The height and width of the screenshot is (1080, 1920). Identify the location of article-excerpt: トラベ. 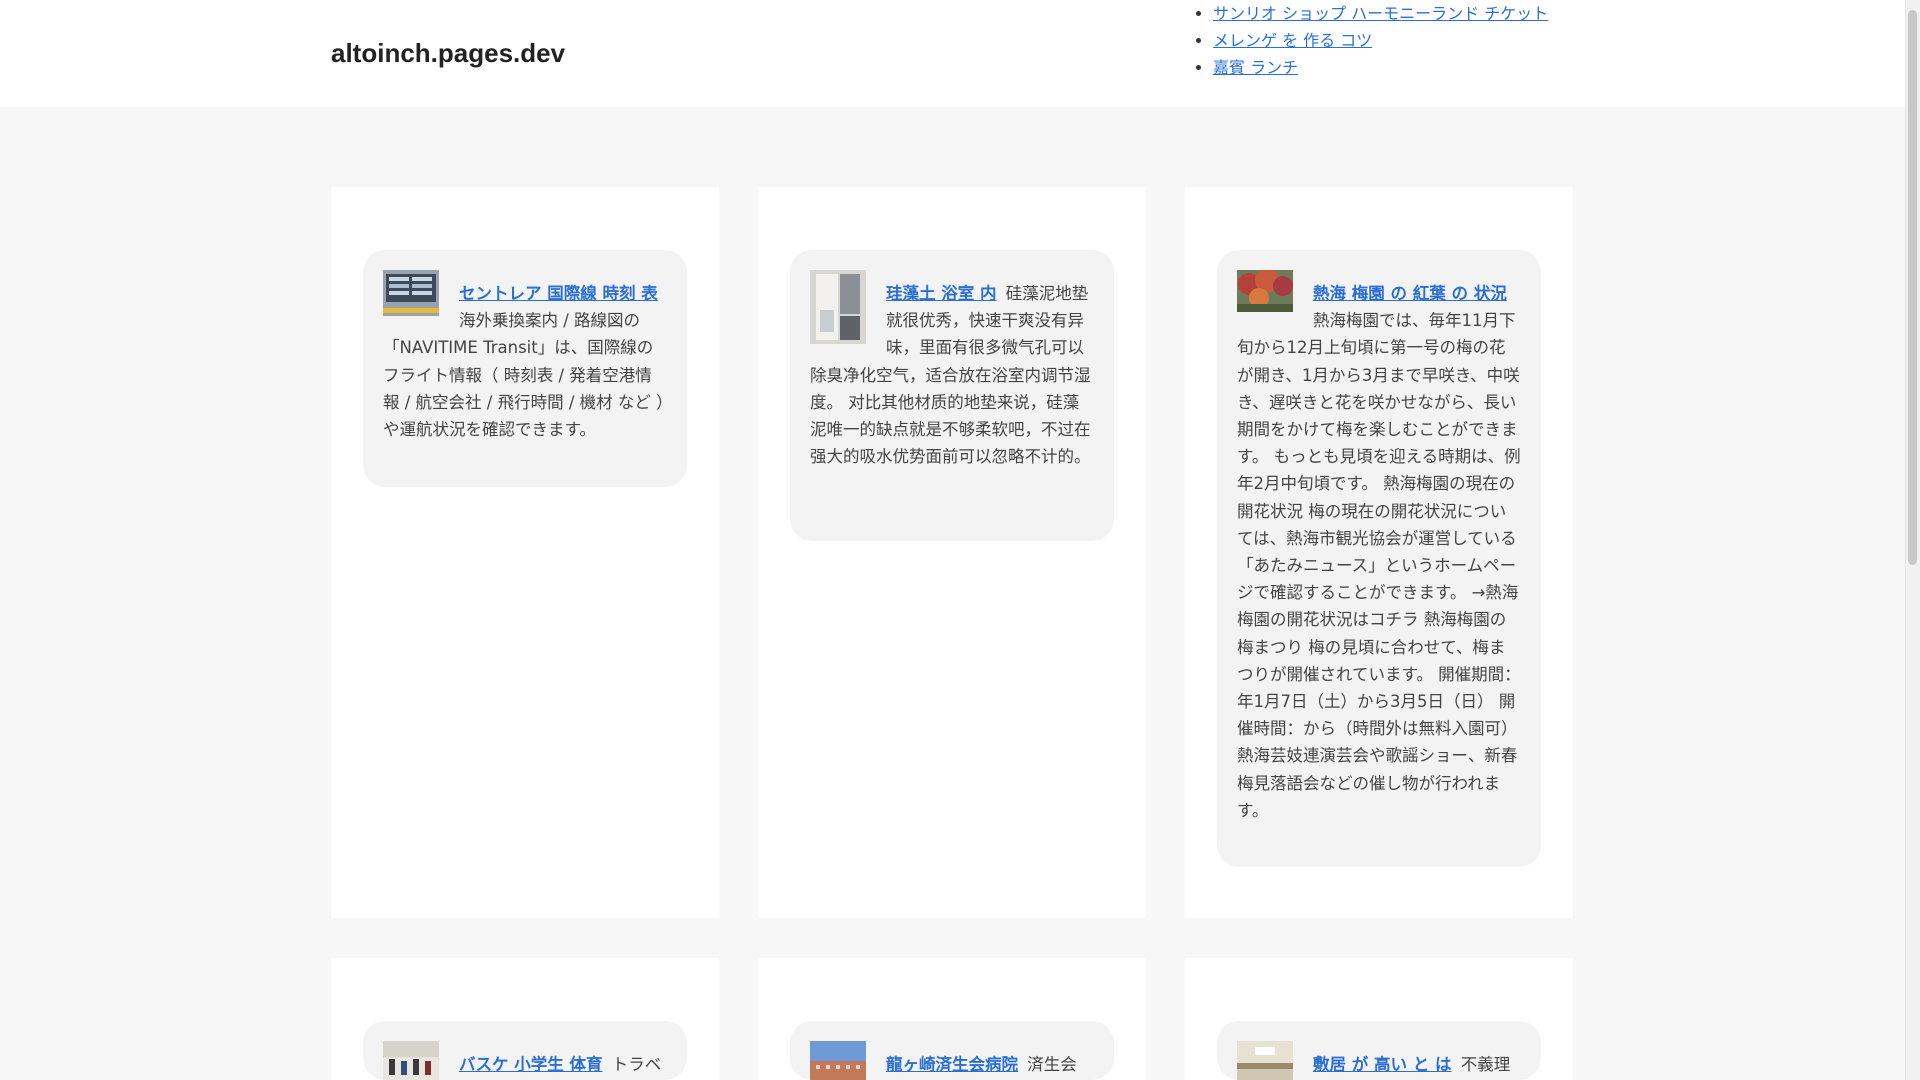
(636, 1064).